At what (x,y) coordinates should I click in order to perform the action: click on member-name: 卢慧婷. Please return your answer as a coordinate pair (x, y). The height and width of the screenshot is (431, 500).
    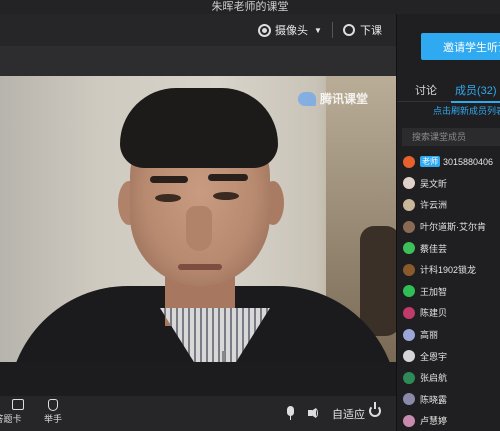
    Looking at the image, I should click on (434, 421).